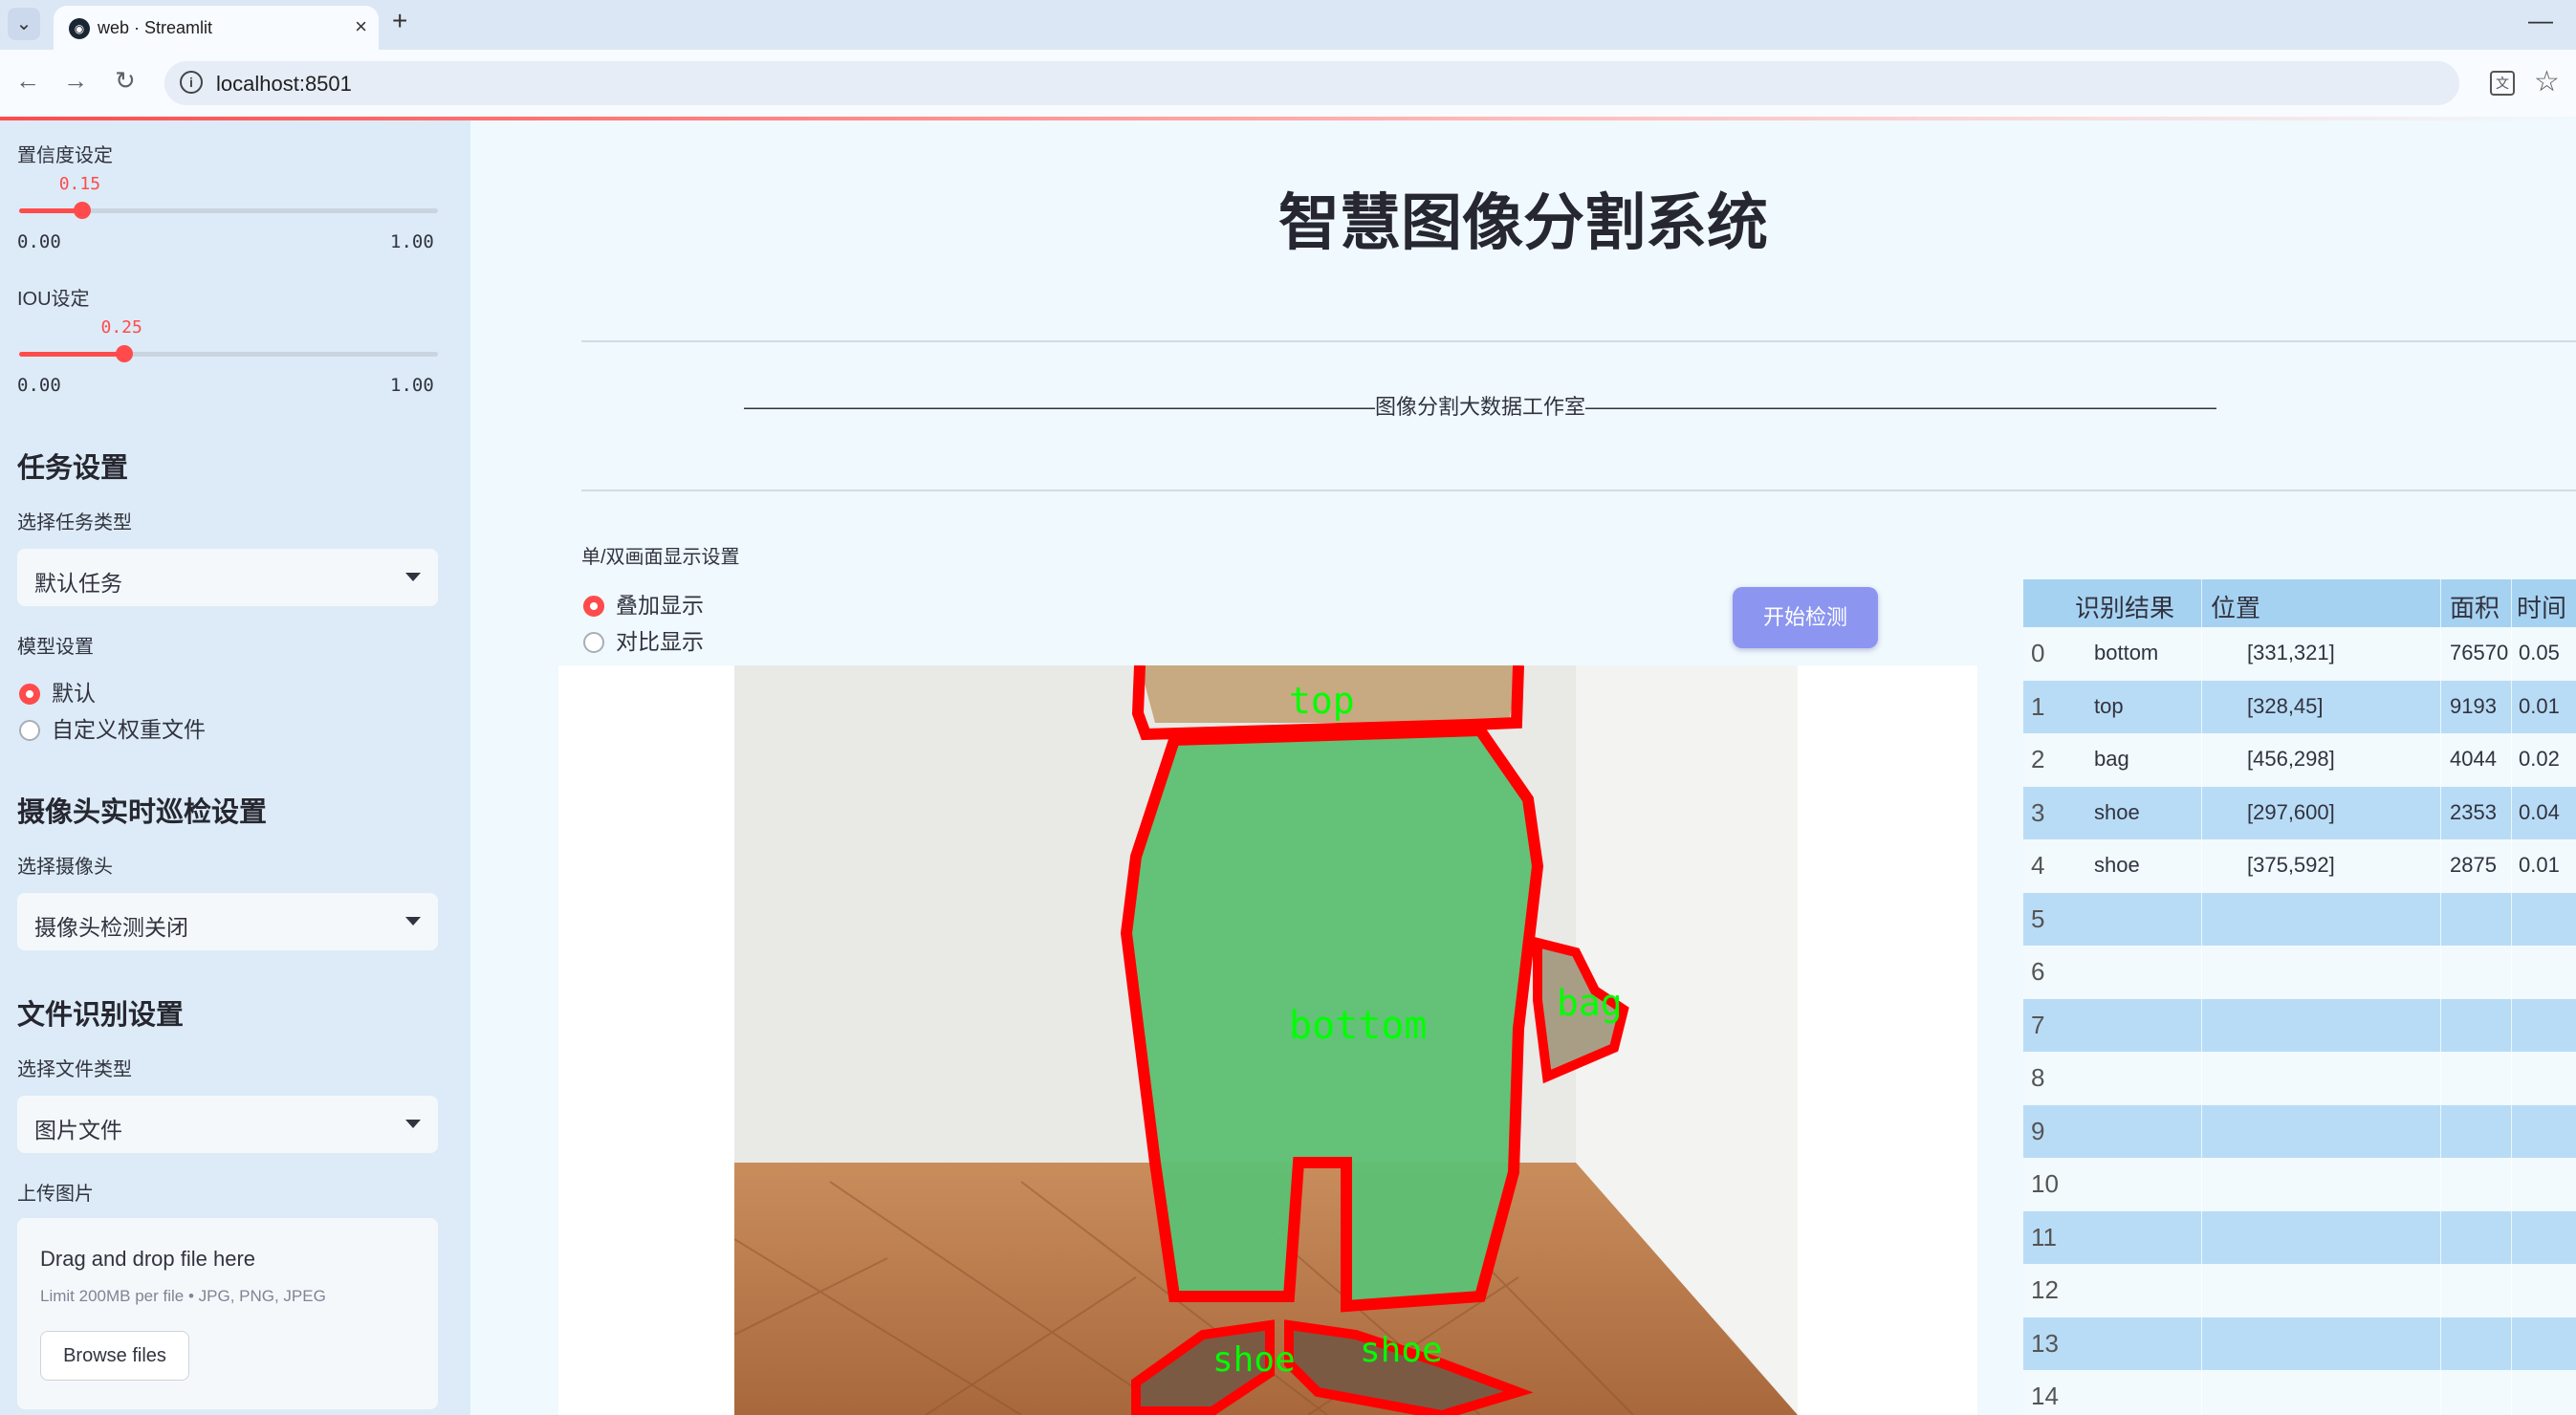 The width and height of the screenshot is (2576, 1415). Describe the element at coordinates (227, 577) in the screenshot. I see `task-type-select: 默认任务` at that location.